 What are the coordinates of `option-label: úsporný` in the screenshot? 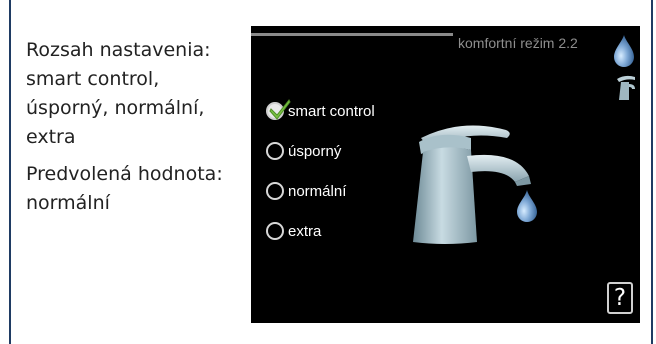 It's located at (315, 151).